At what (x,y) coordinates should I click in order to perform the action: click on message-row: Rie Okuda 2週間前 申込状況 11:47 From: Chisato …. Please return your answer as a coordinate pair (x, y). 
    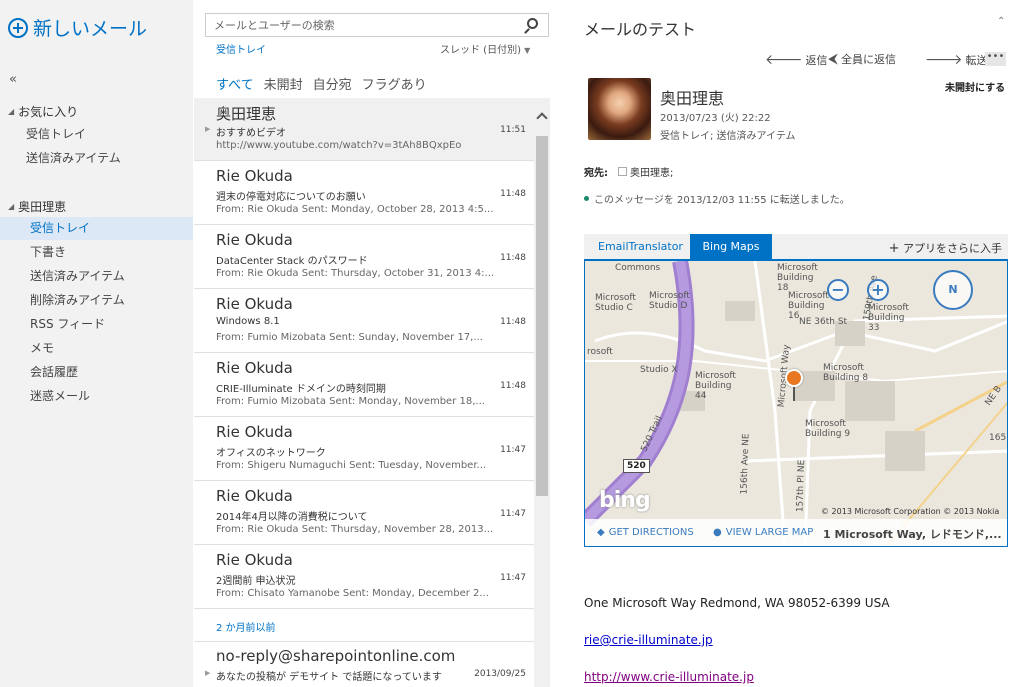
    Looking at the image, I should click on (364, 577).